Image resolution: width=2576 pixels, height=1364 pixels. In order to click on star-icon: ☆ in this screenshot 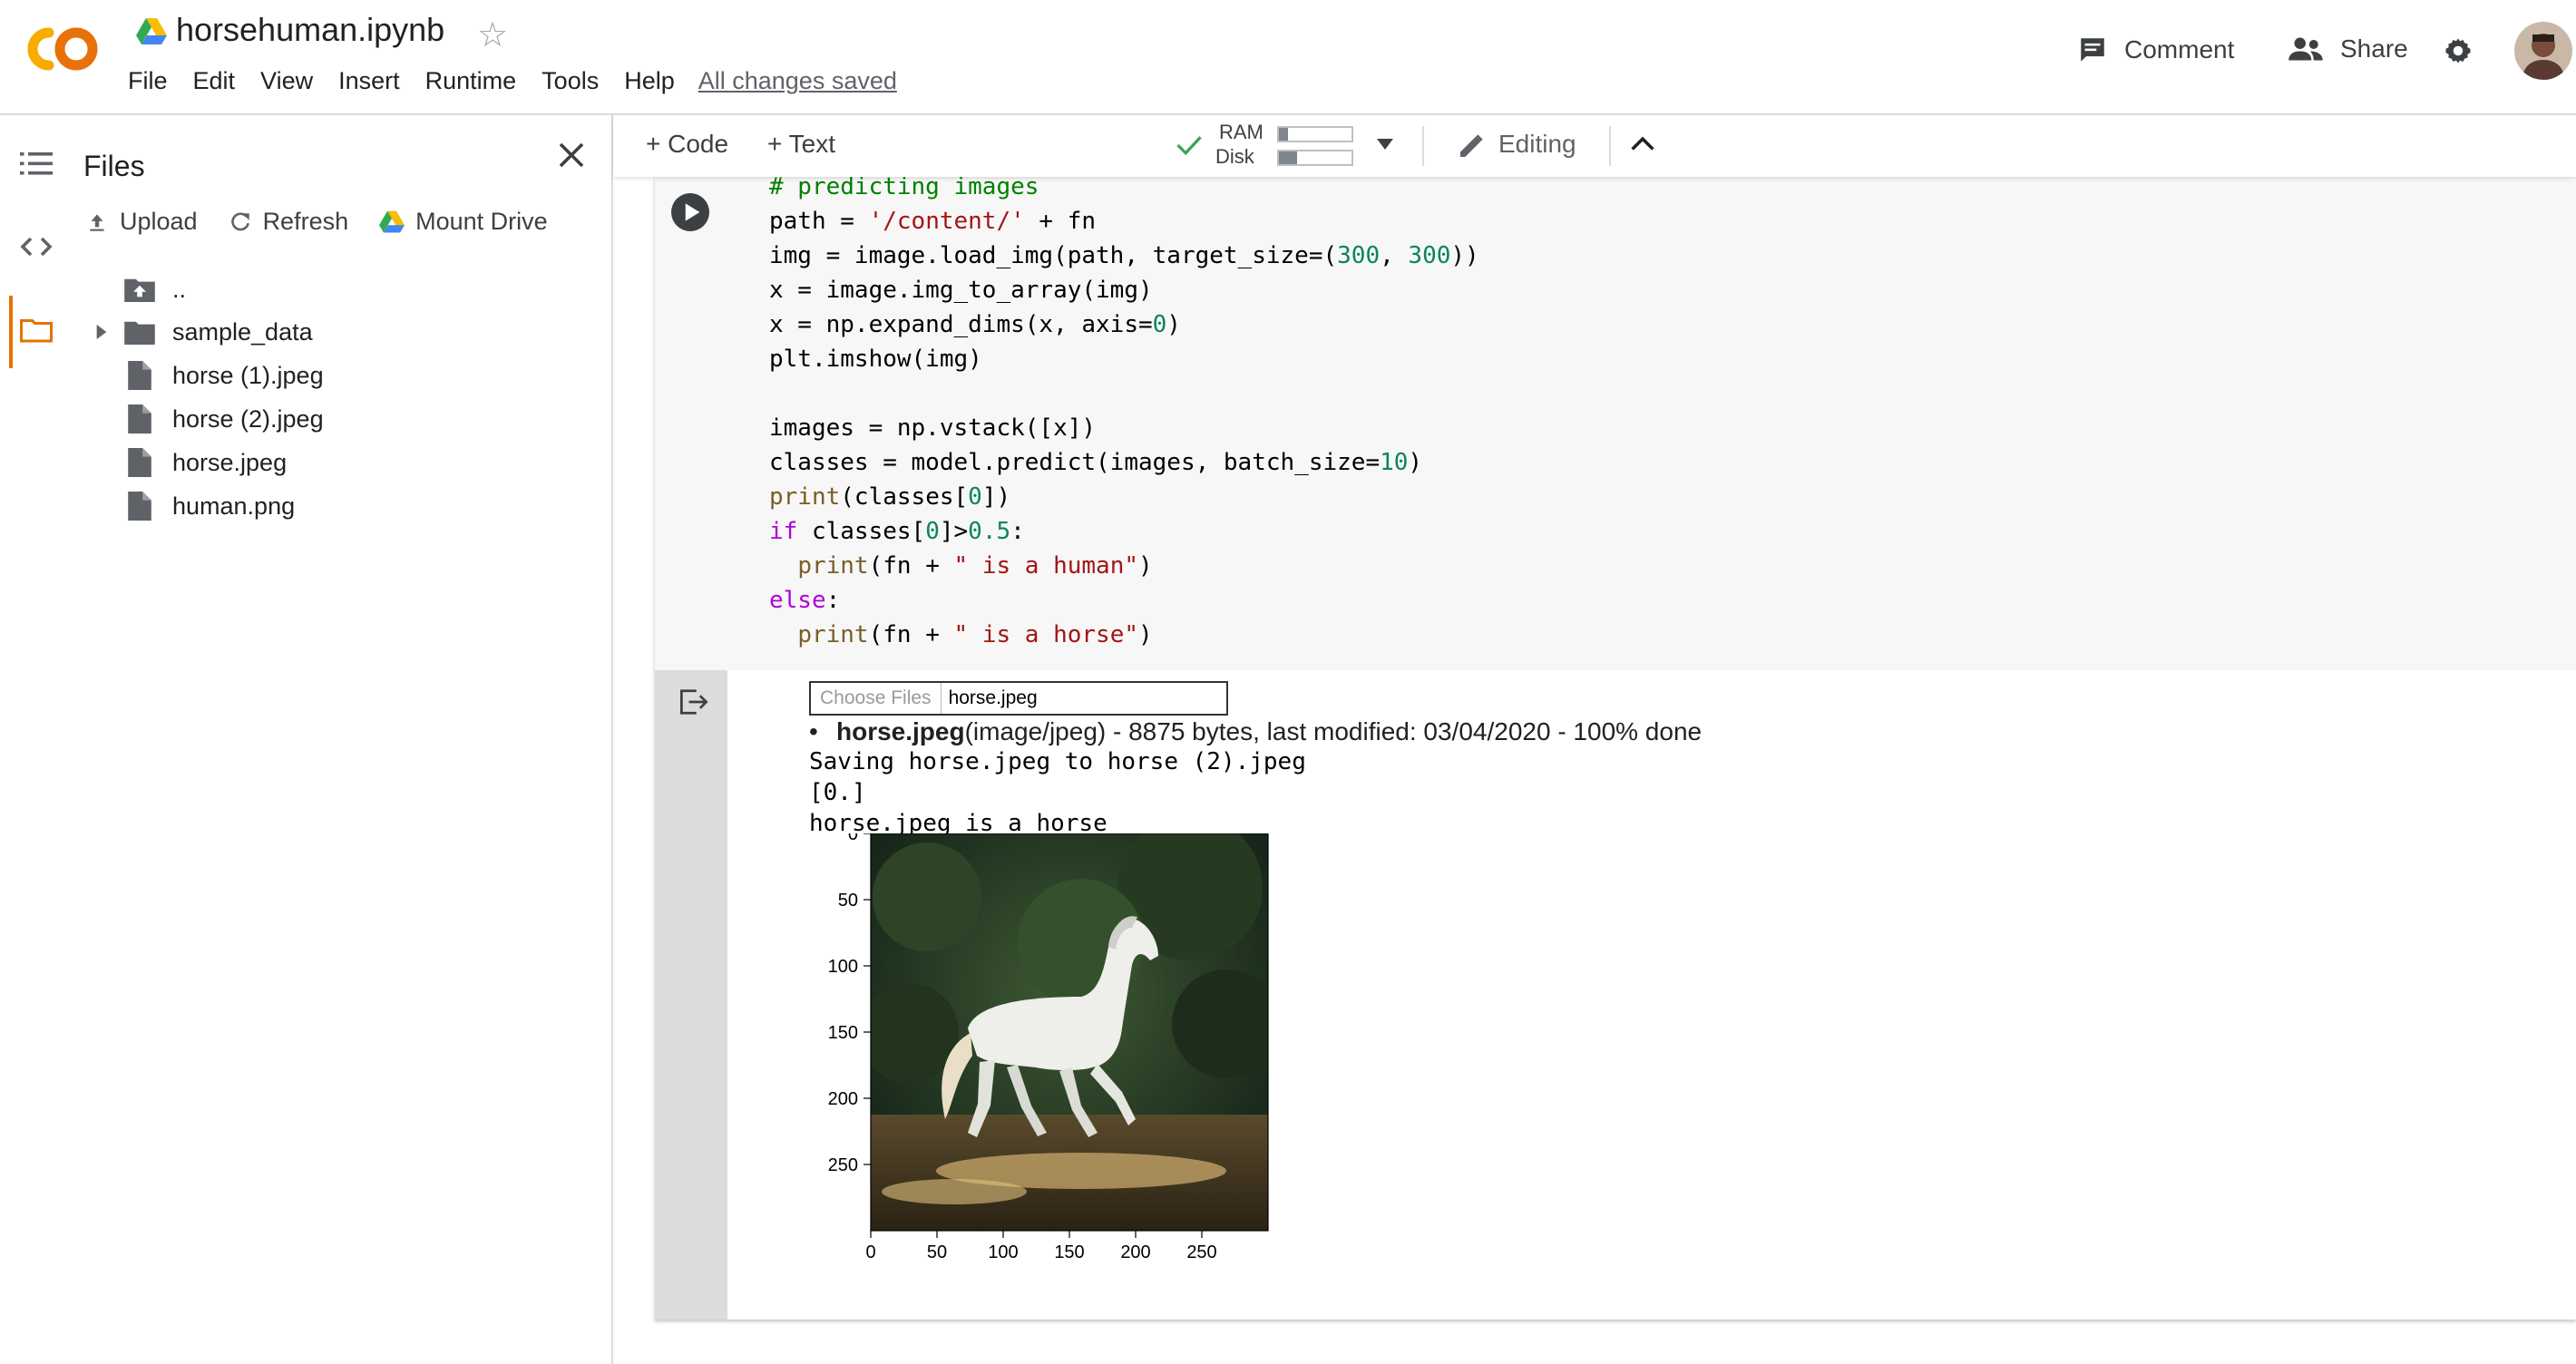, I will do `click(492, 35)`.